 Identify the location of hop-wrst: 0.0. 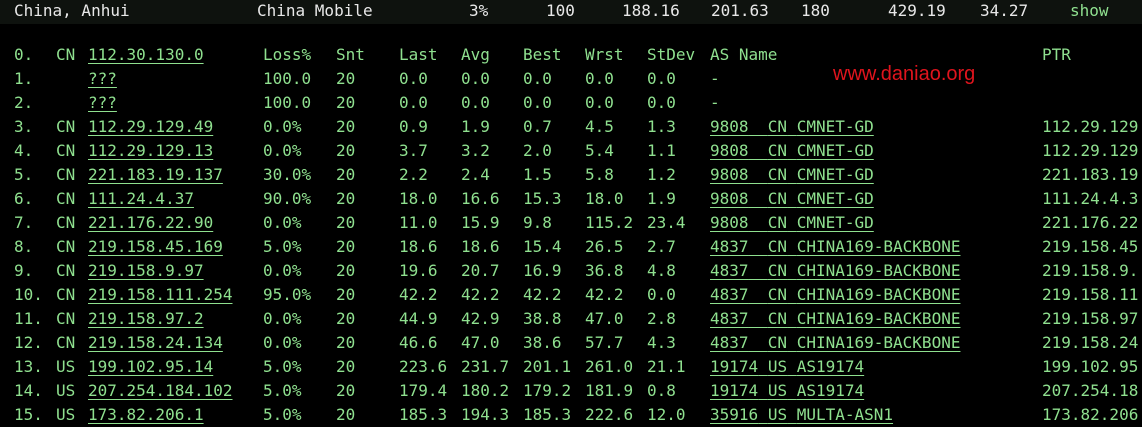
(599, 78).